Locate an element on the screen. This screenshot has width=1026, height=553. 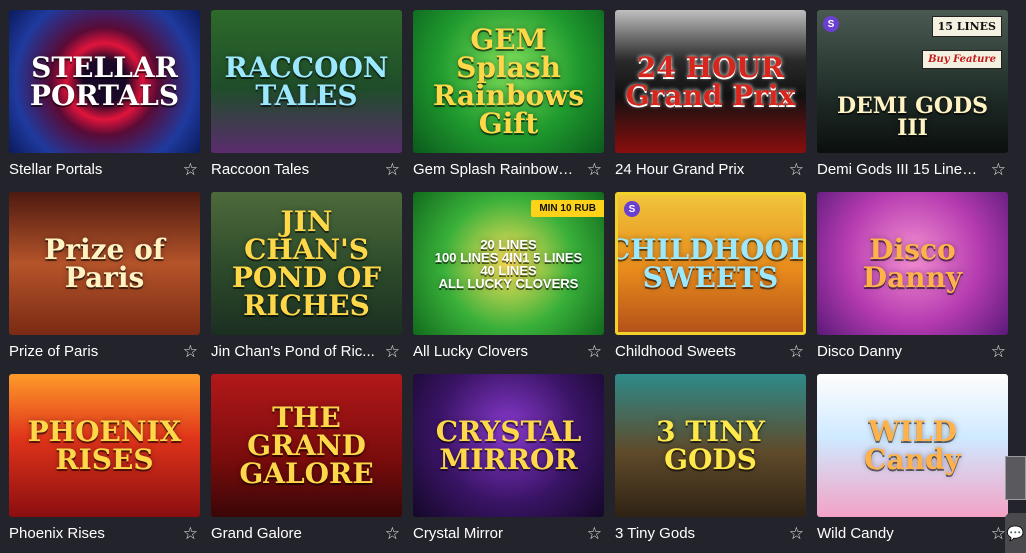
game-title: 3 Tiny Gods is located at coordinates (655, 533).